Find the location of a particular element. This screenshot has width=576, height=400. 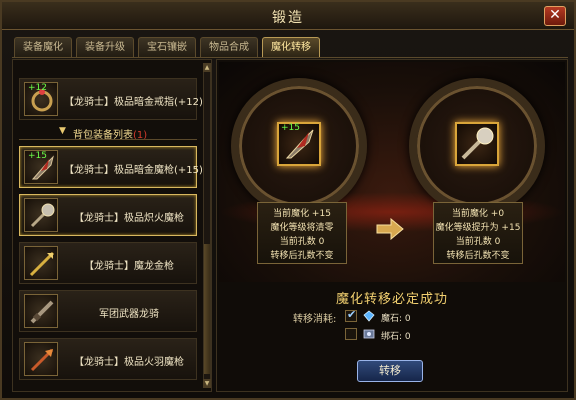

transfer-button: 转移 is located at coordinates (390, 371).